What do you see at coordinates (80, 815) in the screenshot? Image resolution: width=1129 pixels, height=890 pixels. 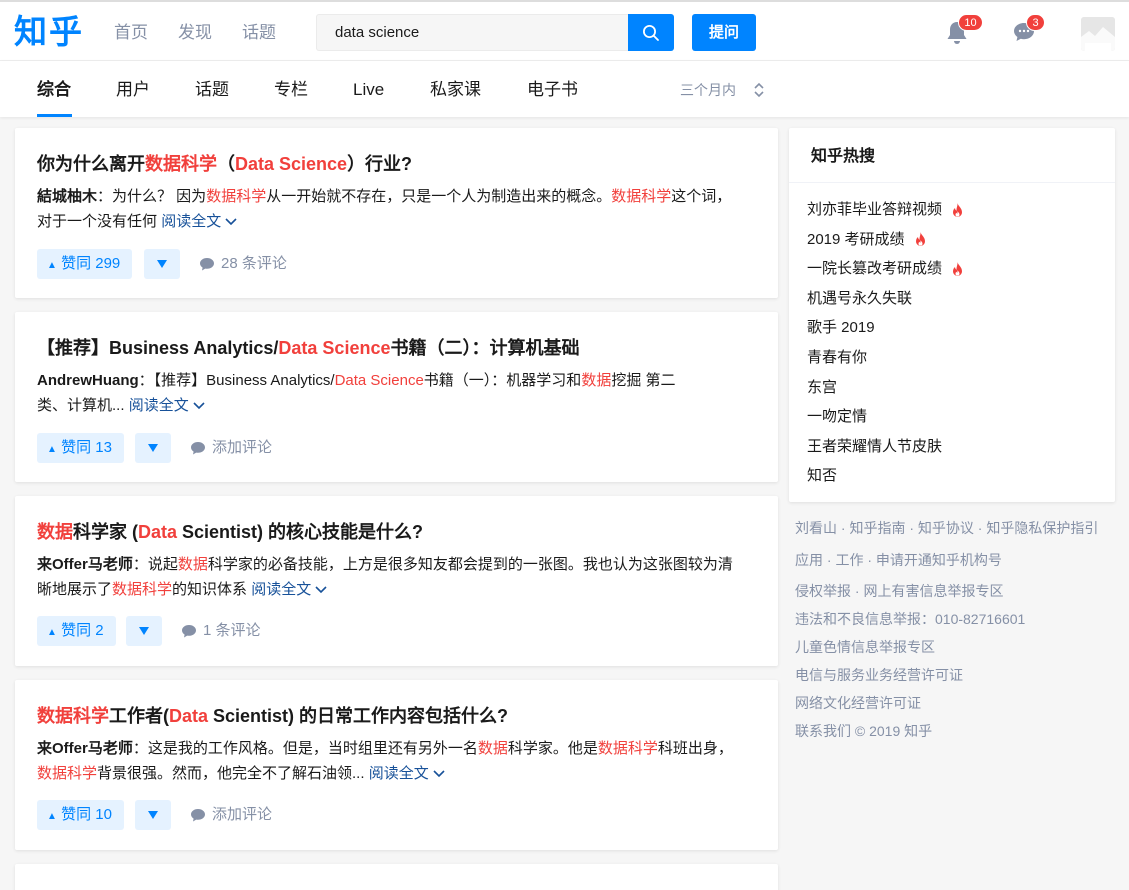 I see `upvote-button: ▲ 赞同 10` at bounding box center [80, 815].